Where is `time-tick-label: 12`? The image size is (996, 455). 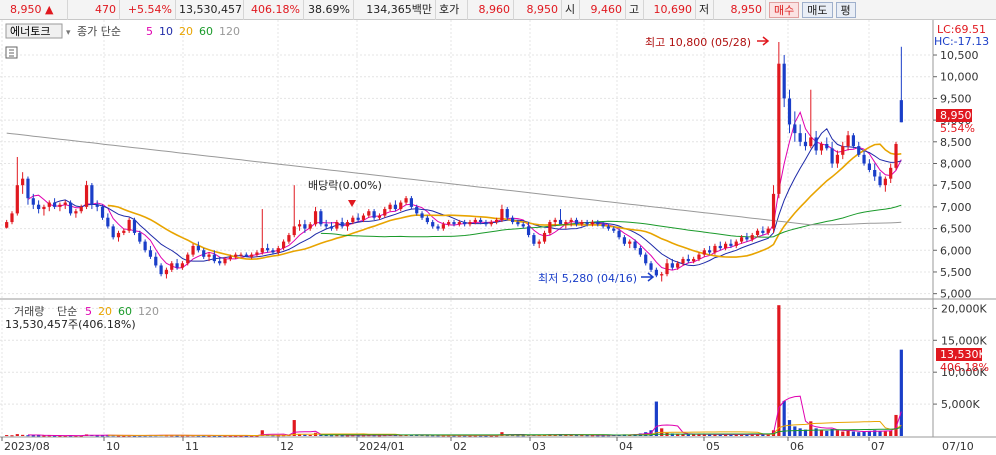 time-tick-label: 12 is located at coordinates (287, 446).